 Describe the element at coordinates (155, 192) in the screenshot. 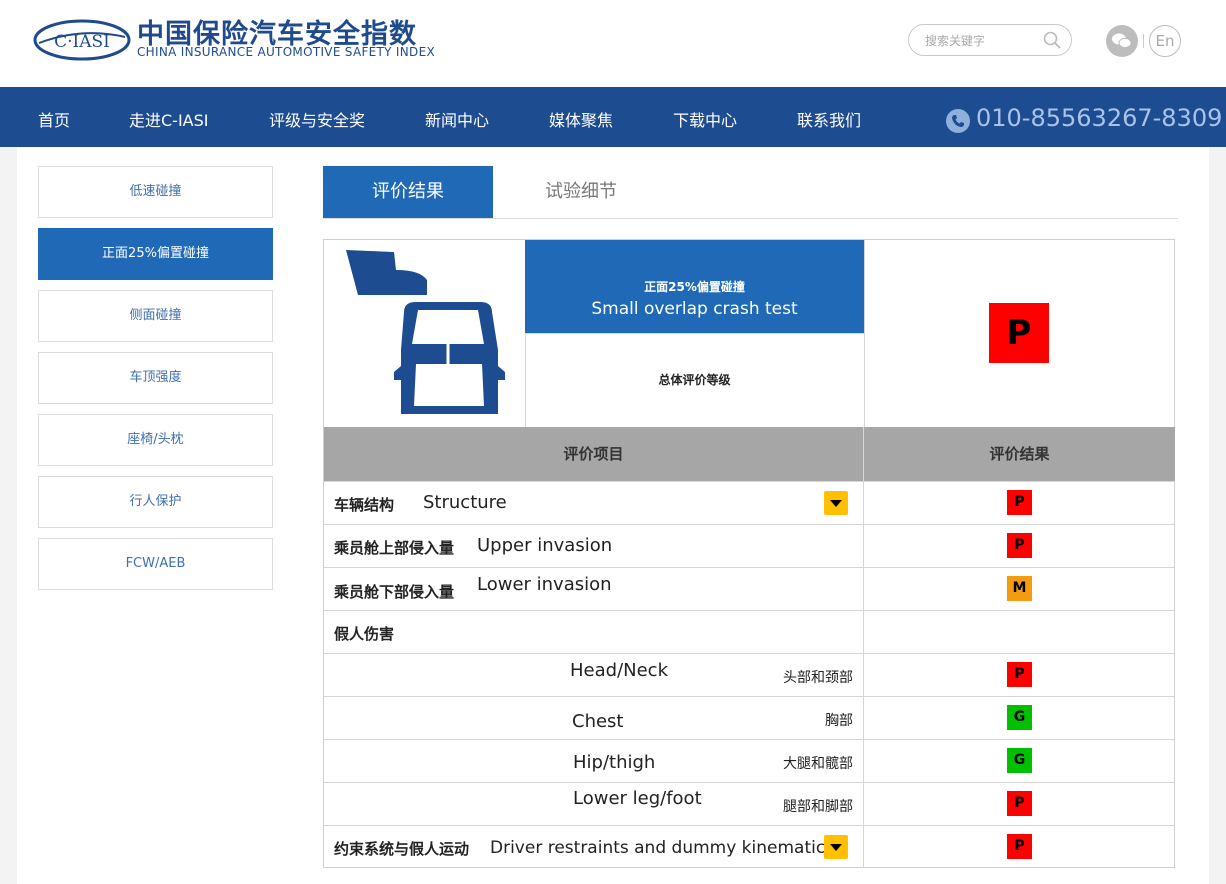

I see `sidebar-item-low-speed: 低速碰撞` at that location.